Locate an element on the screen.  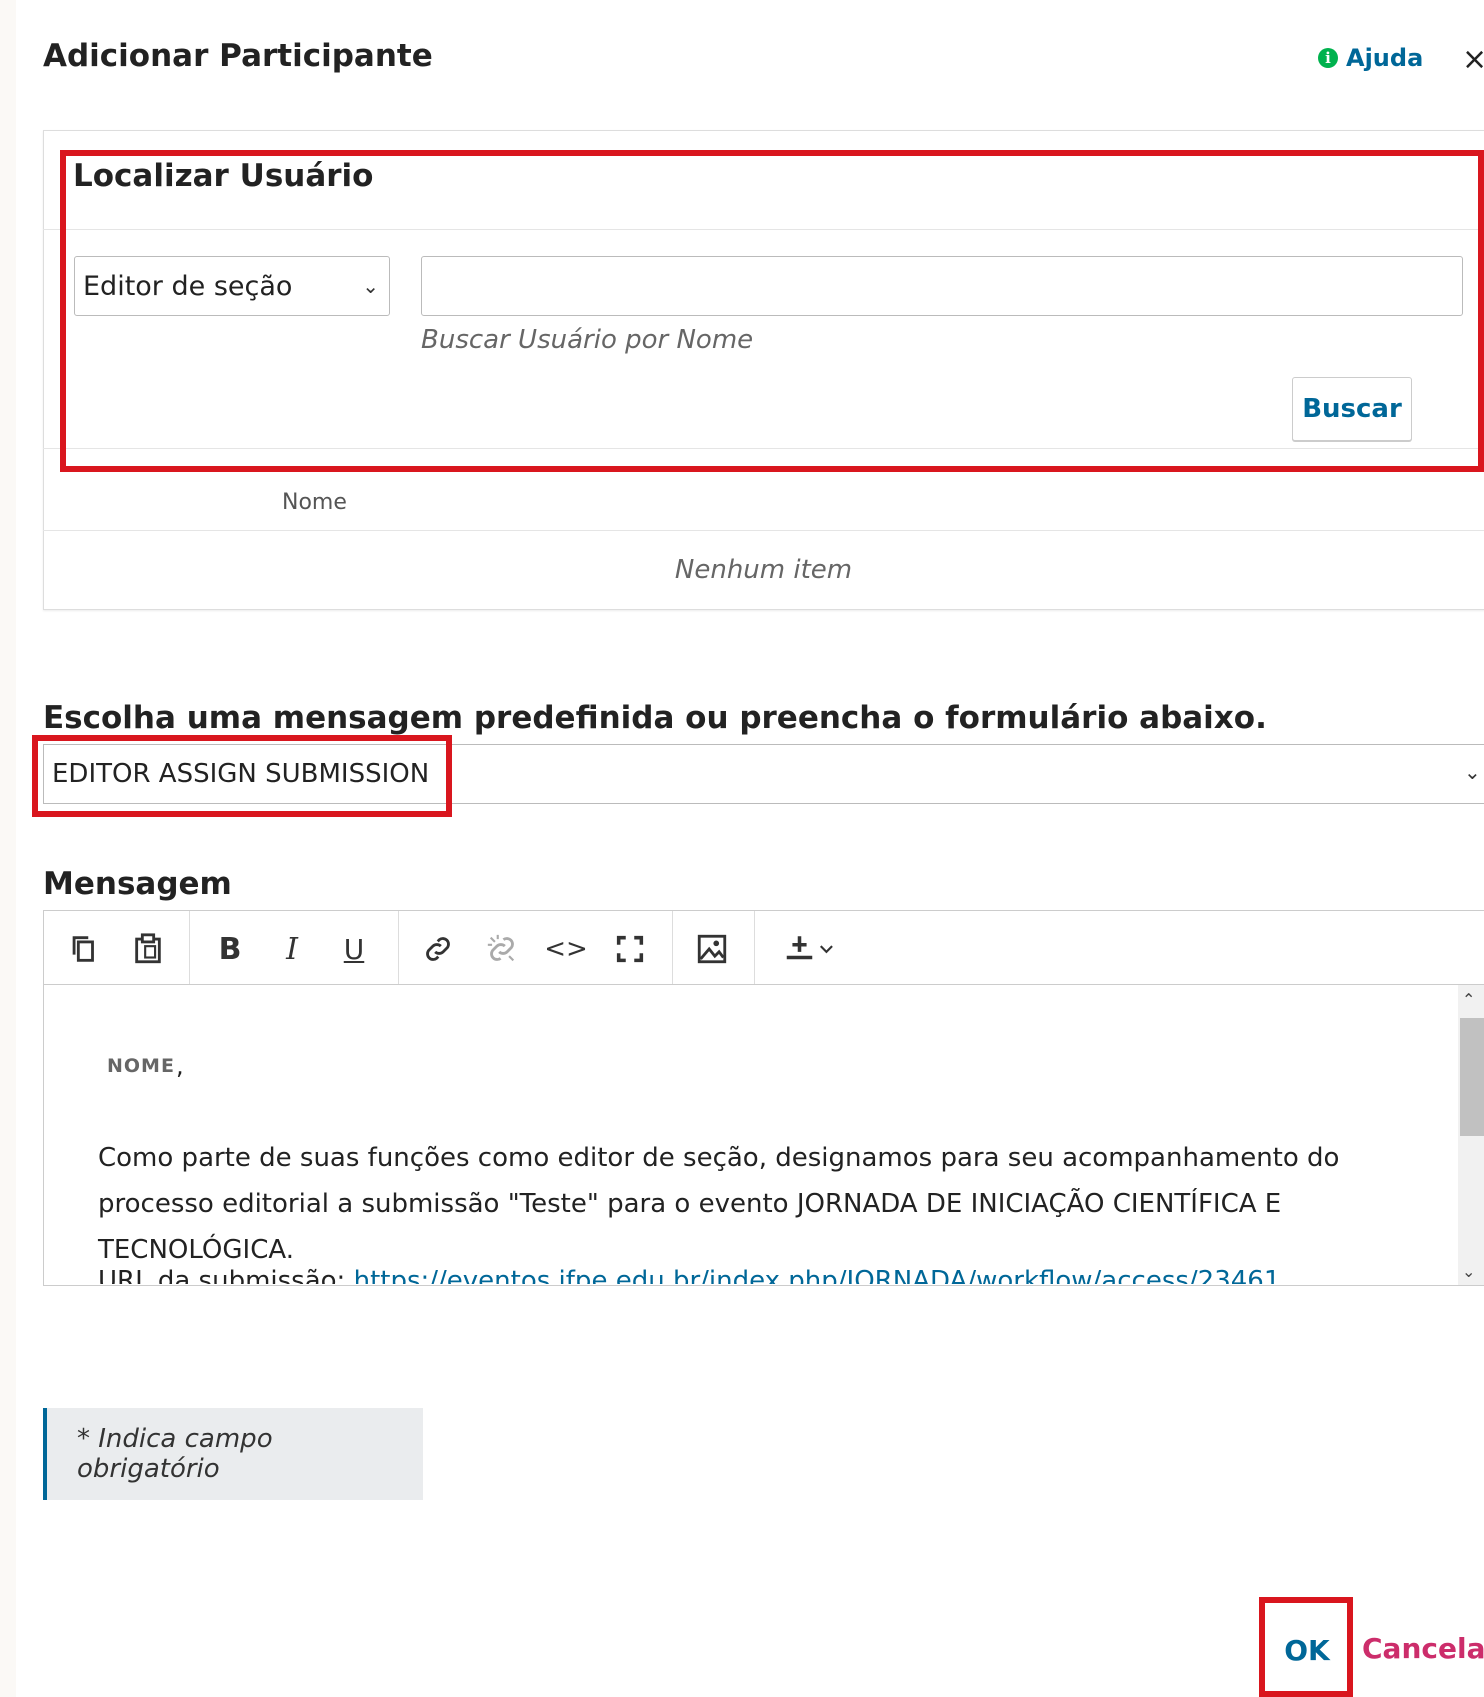
highlight-box-ok is located at coordinates (1306, 1647).